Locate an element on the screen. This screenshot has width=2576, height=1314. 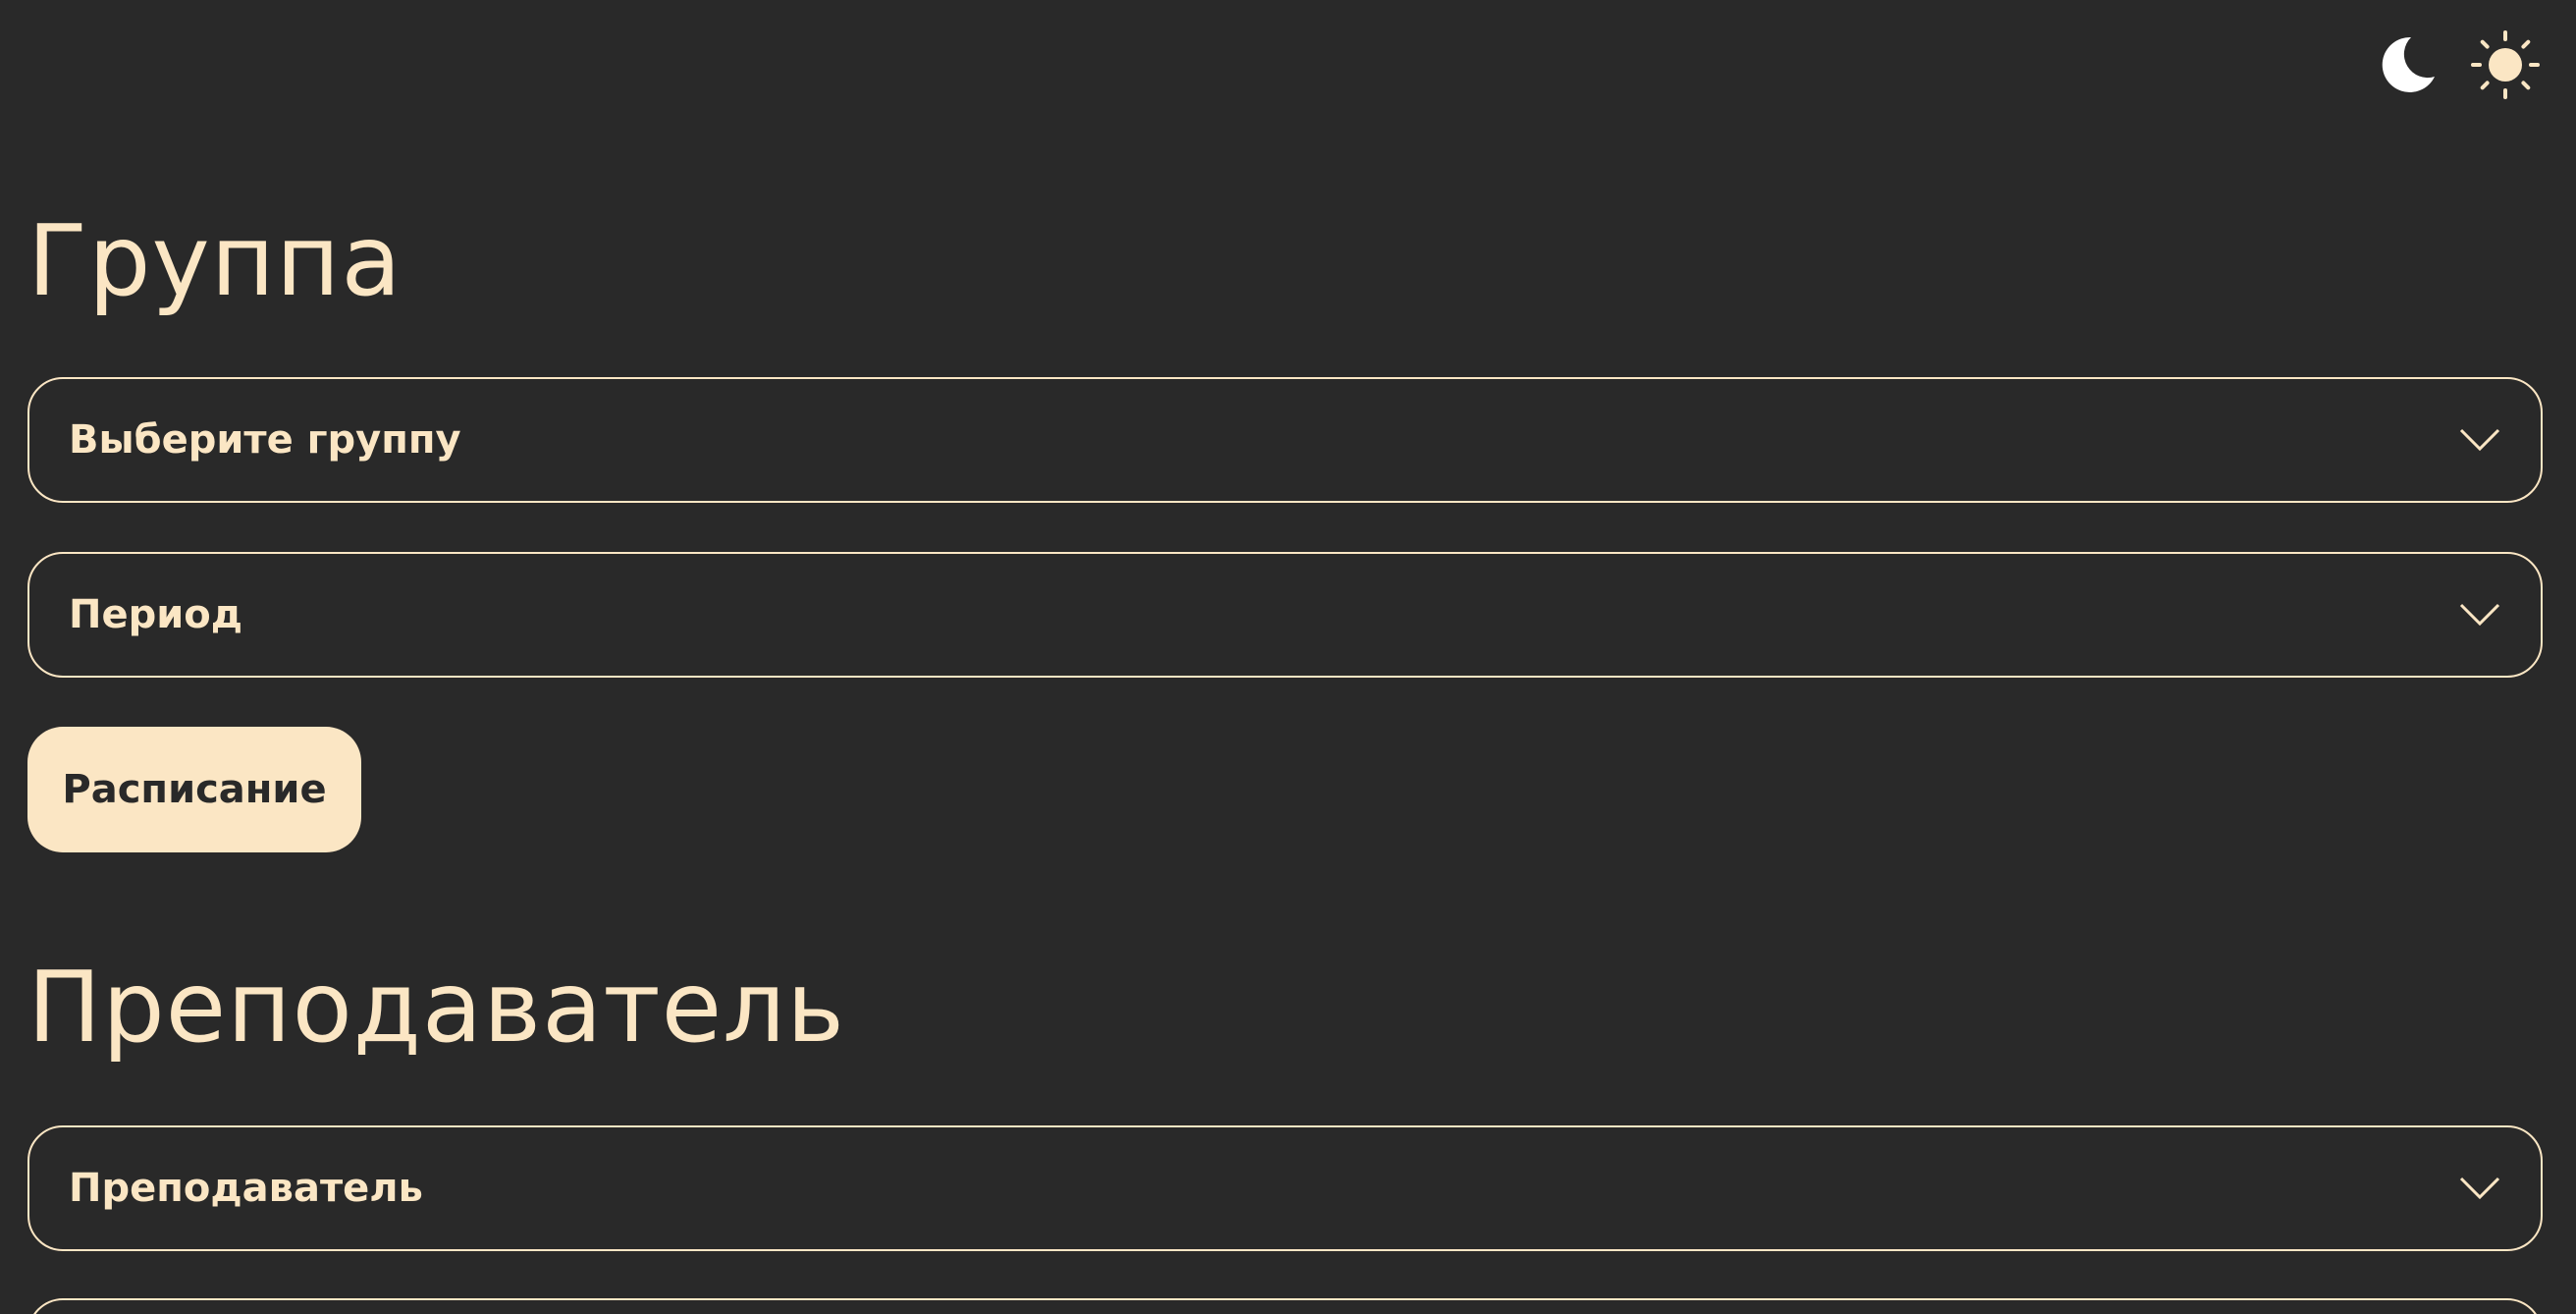
teacher-section-title: Преподаватель is located at coordinates (436, 1007).